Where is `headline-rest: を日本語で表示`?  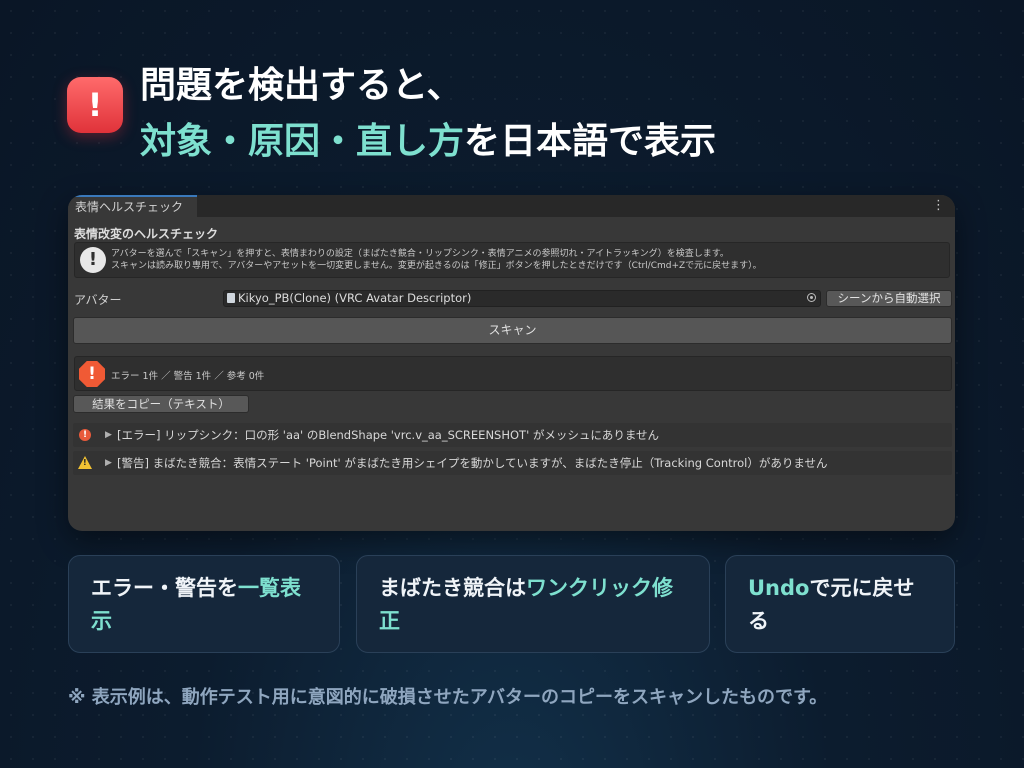 headline-rest: を日本語で表示 is located at coordinates (590, 141).